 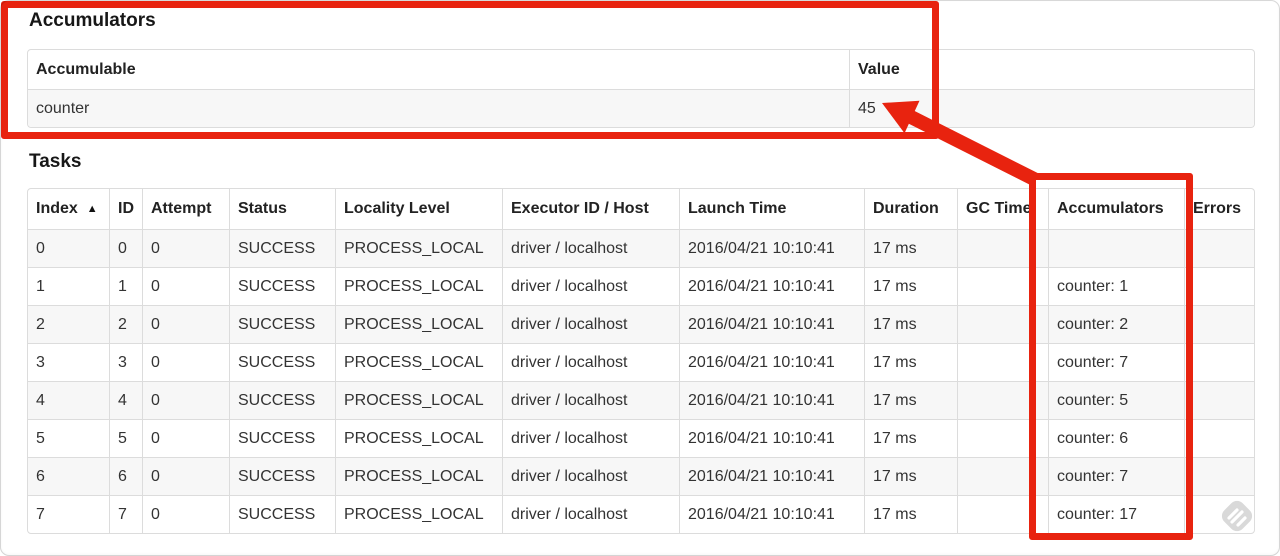 I want to click on column-header-accumulable: Accumulable, so click(x=438, y=69).